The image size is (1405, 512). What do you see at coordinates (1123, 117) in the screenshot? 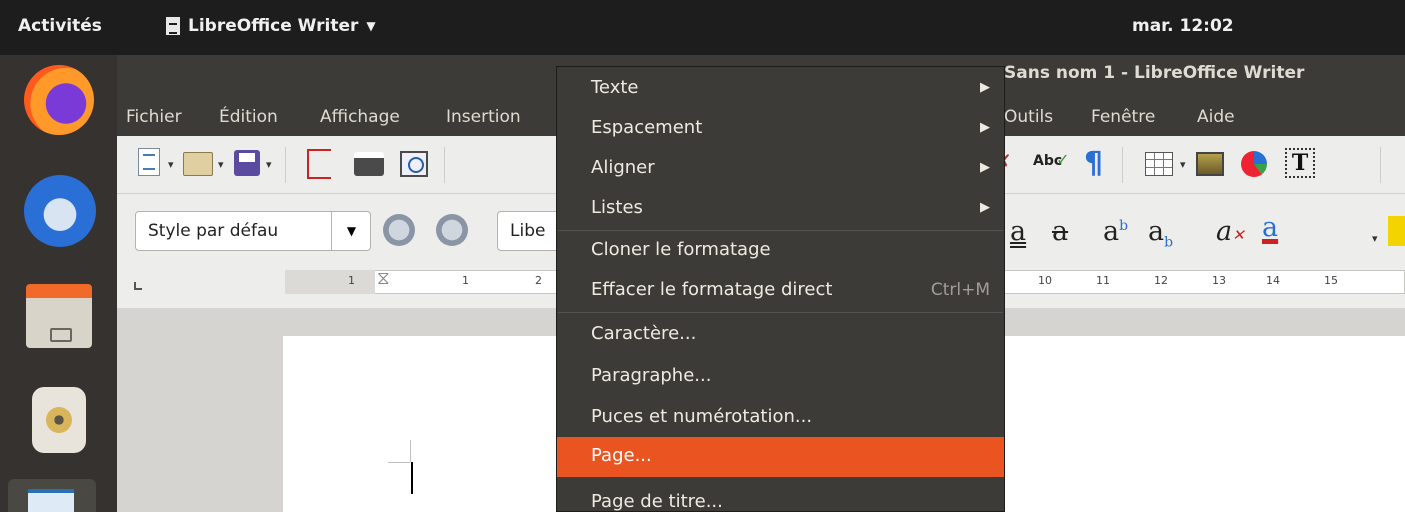
I see `menu-fenetre: Fenêtre` at bounding box center [1123, 117].